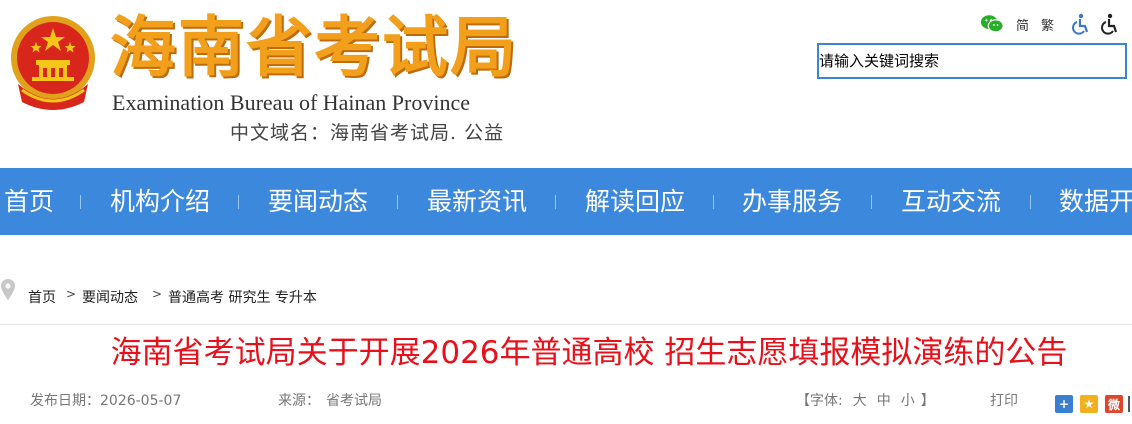 The image size is (1132, 424). I want to click on source-label: 来源：, so click(299, 401).